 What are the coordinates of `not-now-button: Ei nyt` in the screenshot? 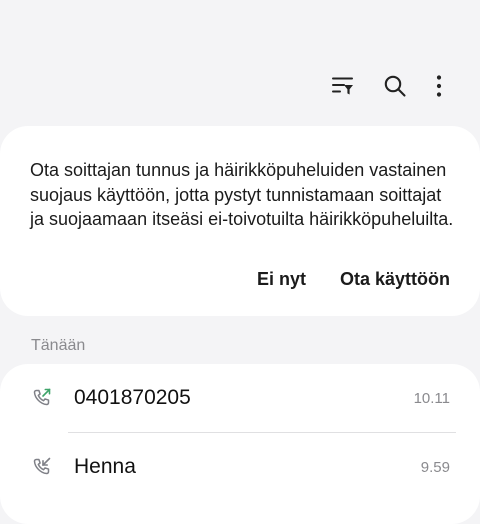 It's located at (281, 279).